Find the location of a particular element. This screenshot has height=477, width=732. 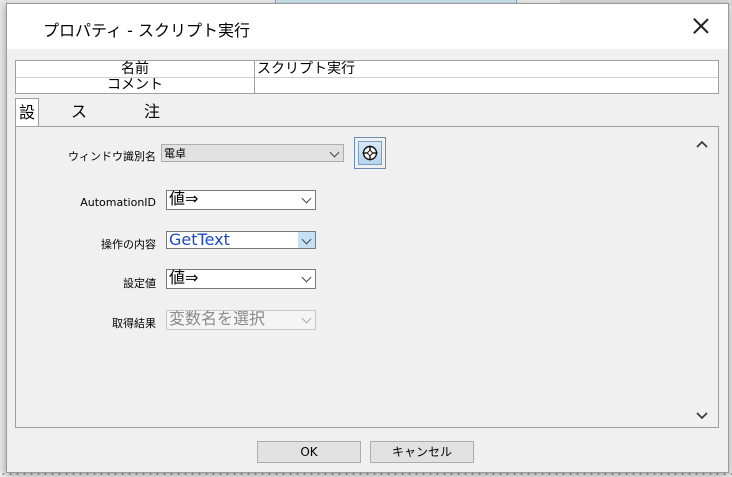

crosshair-icon is located at coordinates (370, 153).